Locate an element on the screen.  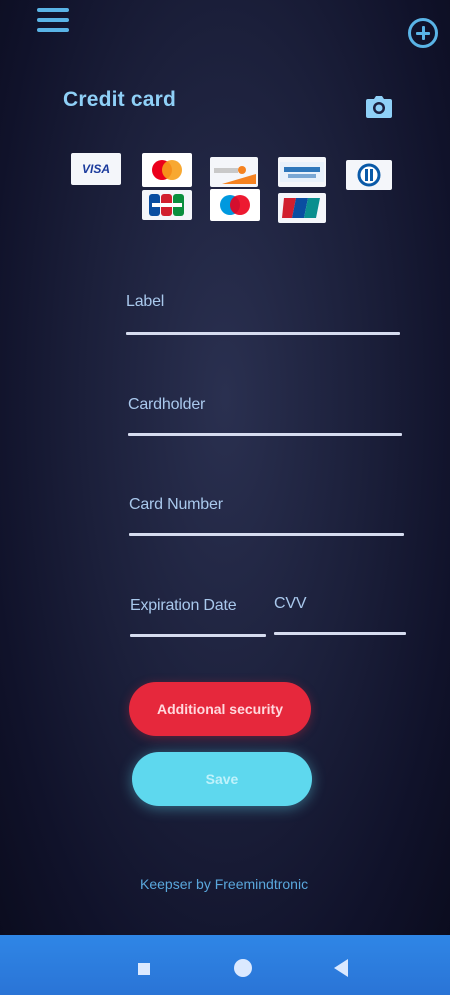
cvv-field: CVV is located at coordinates (342, 616).